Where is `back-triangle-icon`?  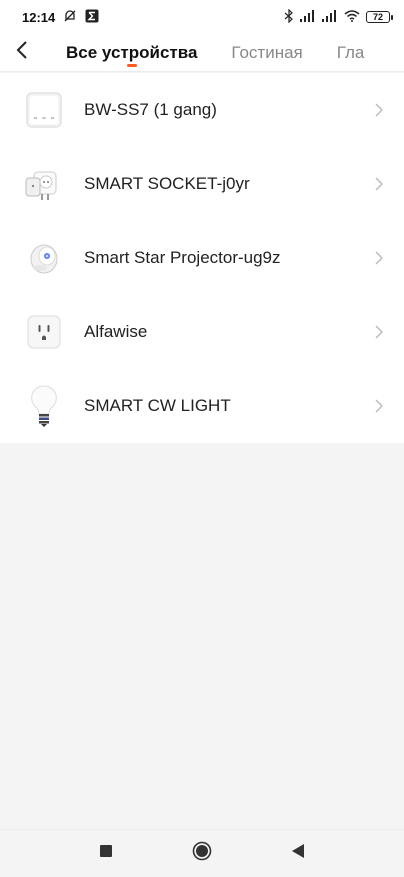
back-triangle-icon is located at coordinates (298, 853).